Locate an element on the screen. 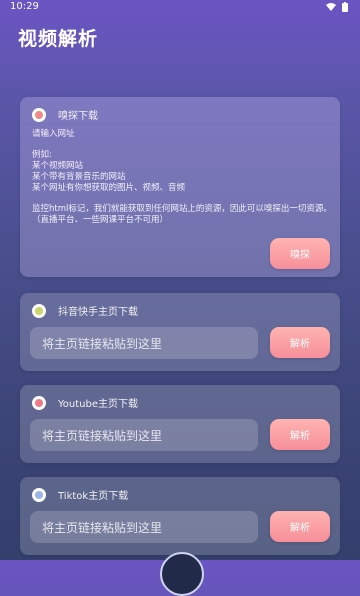 The height and width of the screenshot is (596, 360). floating-action-button is located at coordinates (182, 574).